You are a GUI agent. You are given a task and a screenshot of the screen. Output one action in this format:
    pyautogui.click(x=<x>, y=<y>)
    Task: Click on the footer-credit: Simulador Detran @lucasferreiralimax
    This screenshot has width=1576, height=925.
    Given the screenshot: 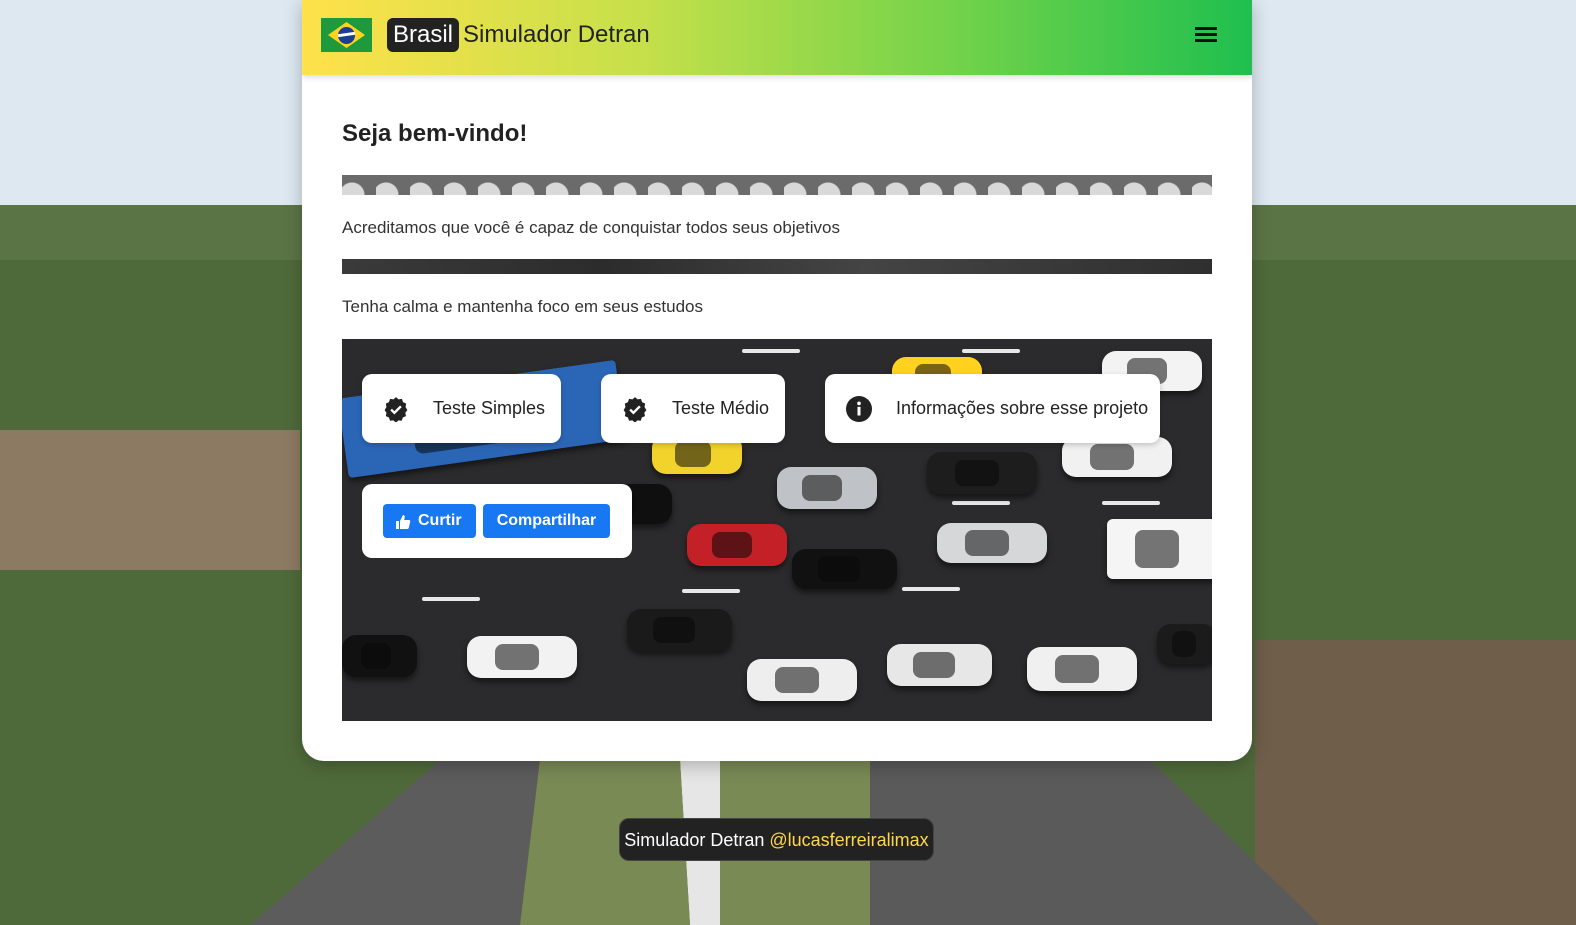 What is the action you would take?
    pyautogui.click(x=776, y=839)
    